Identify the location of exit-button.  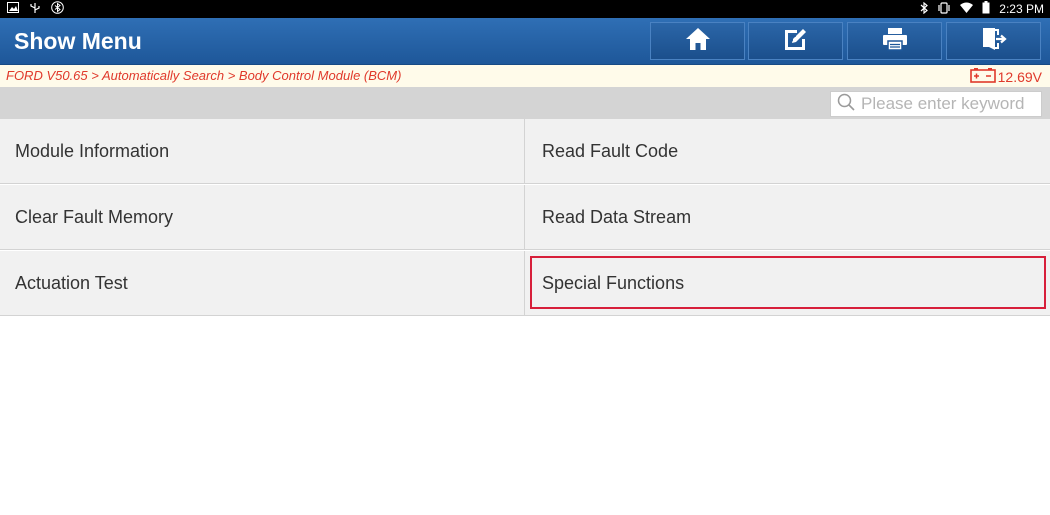
(993, 41).